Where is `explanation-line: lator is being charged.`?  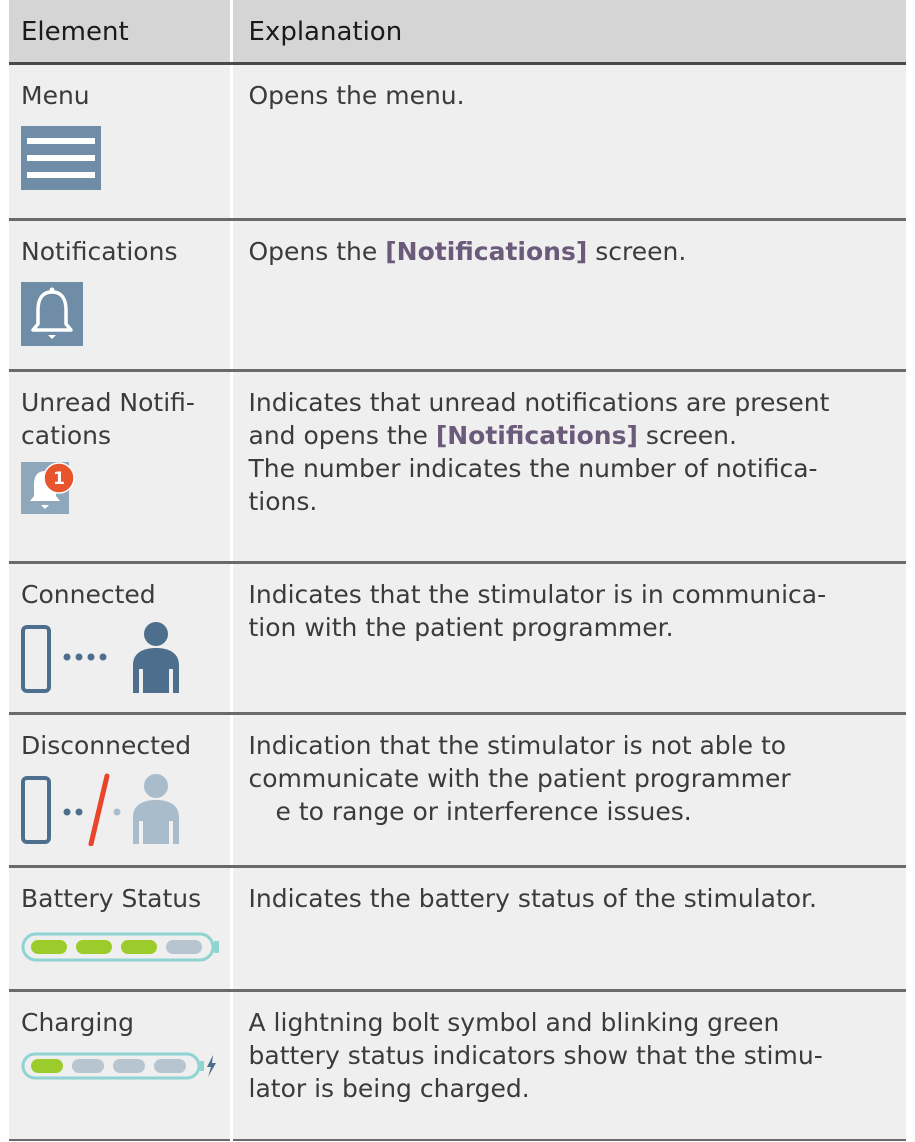
explanation-line: lator is being charged. is located at coordinates (389, 1088).